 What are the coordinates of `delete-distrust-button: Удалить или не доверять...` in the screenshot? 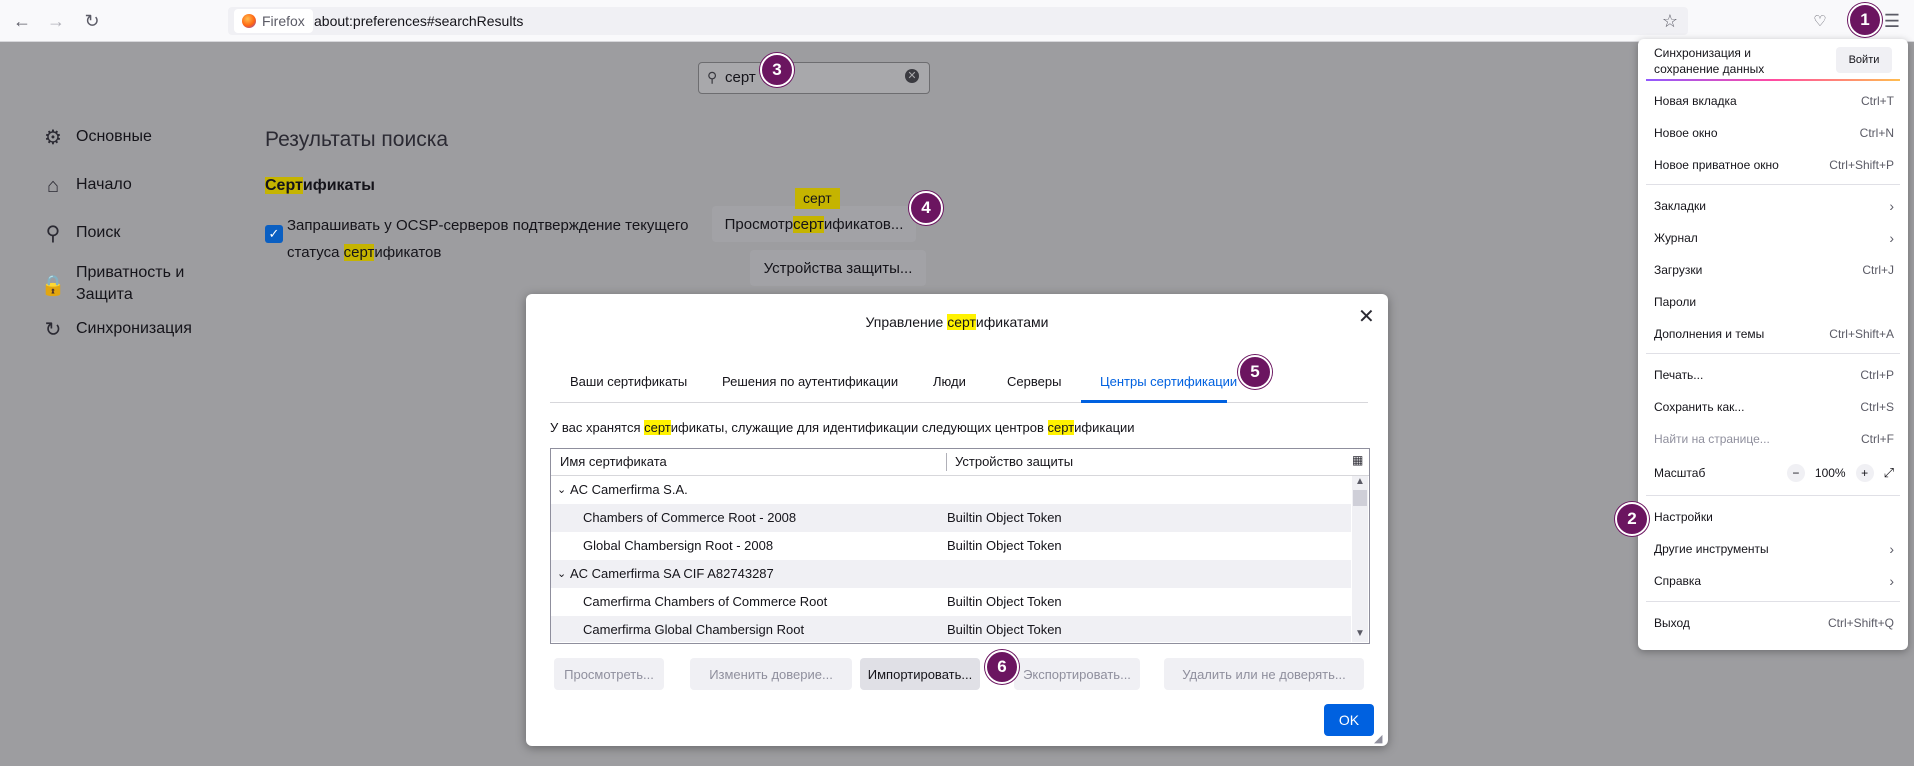 It's located at (1264, 674).